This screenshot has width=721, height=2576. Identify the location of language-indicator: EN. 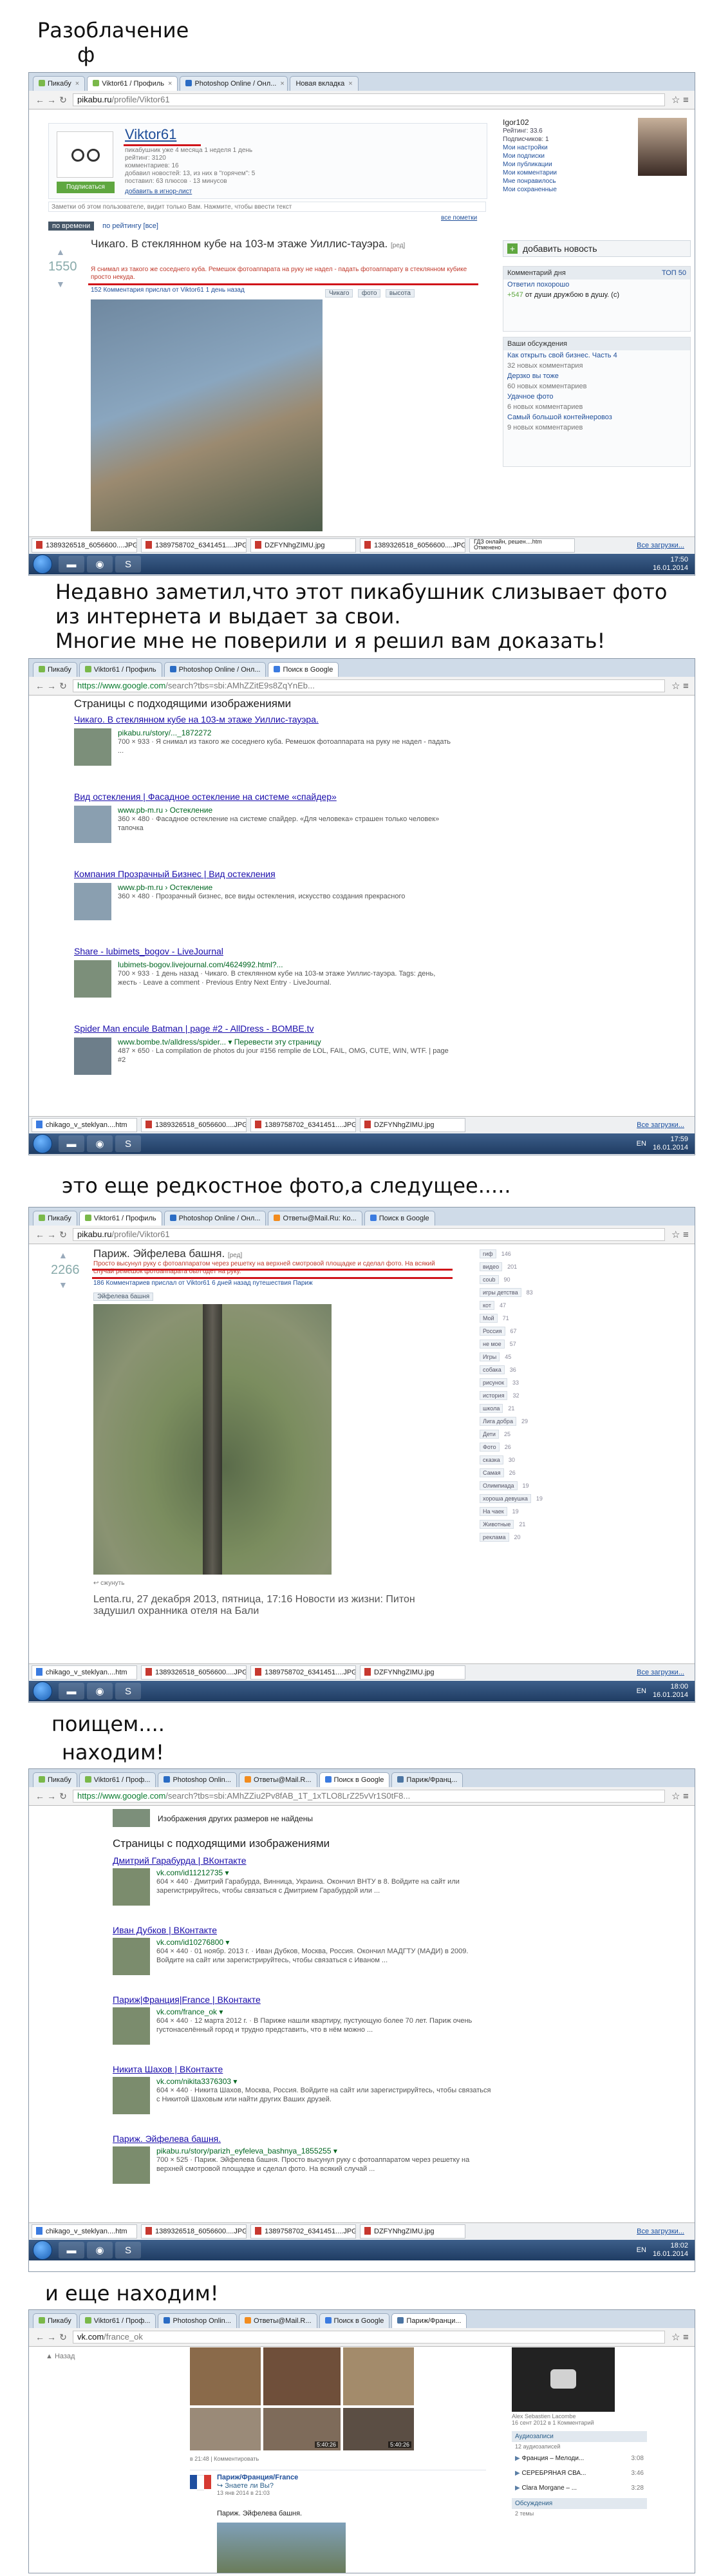
(641, 1691).